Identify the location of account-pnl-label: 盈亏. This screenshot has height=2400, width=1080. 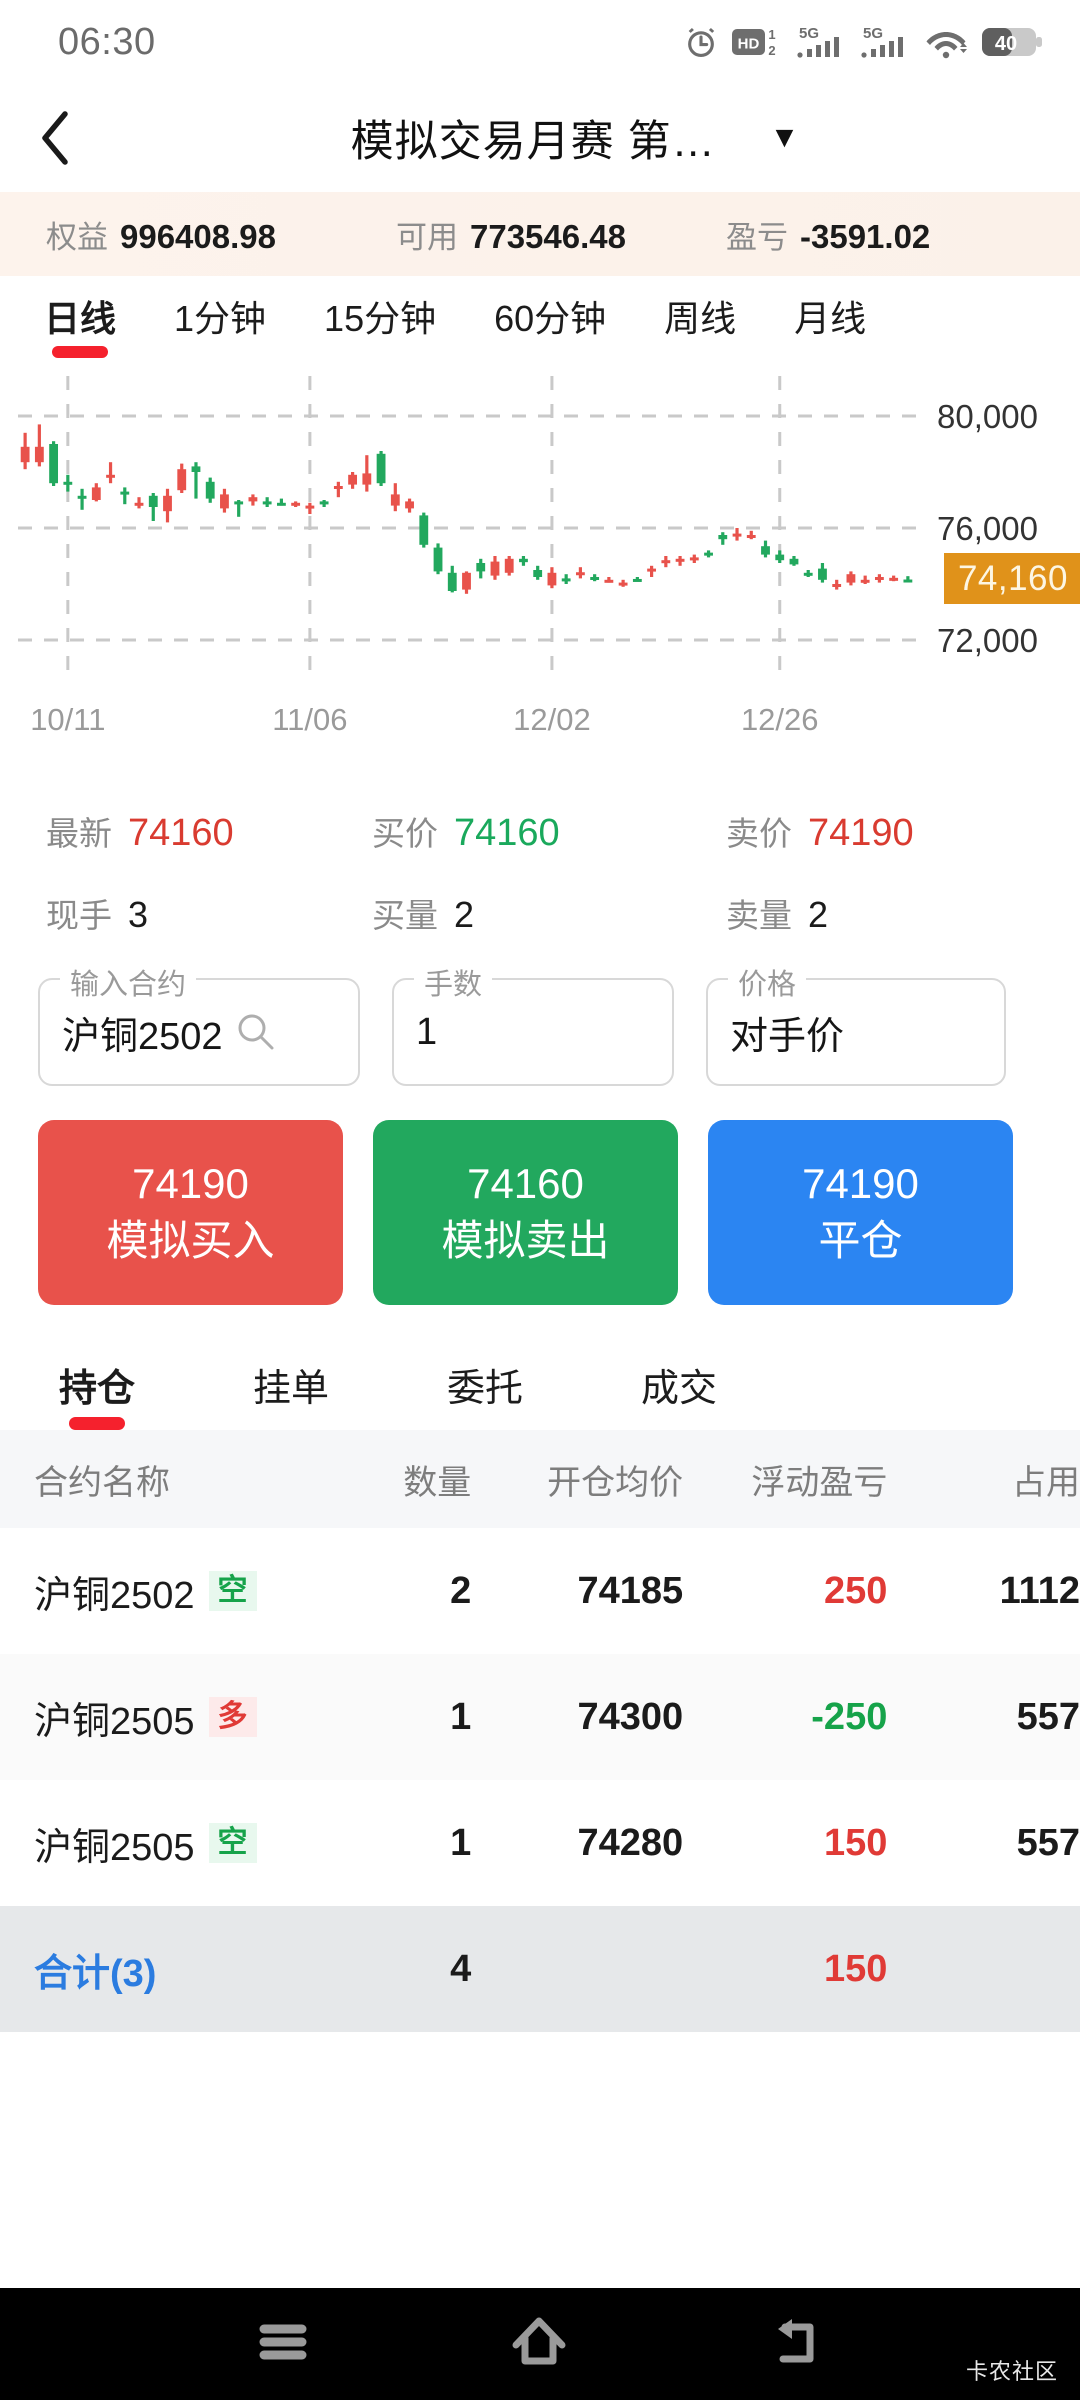
(757, 237).